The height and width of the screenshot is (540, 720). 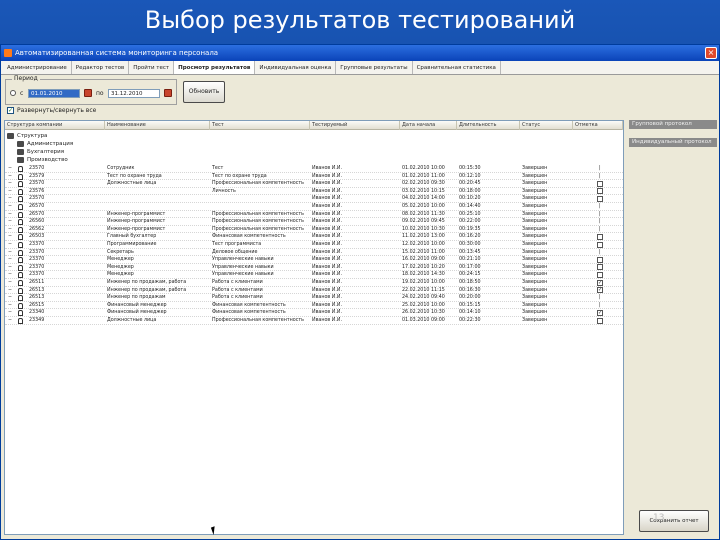 I want to click on date-from-field: 01.01.2010, so click(x=54, y=93).